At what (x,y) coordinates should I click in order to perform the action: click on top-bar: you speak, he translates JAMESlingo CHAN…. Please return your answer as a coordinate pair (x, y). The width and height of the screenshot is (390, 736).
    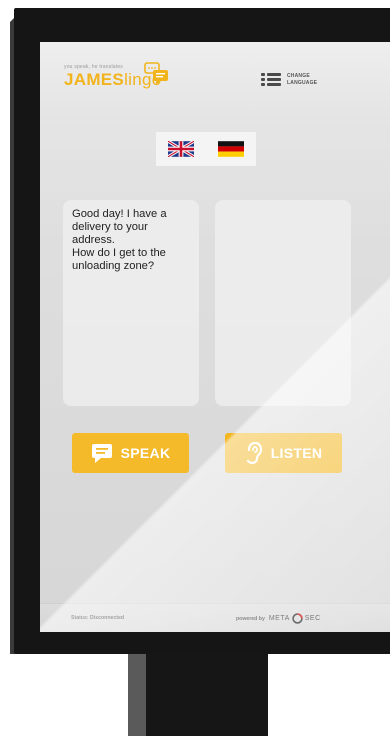
    Looking at the image, I should click on (215, 81).